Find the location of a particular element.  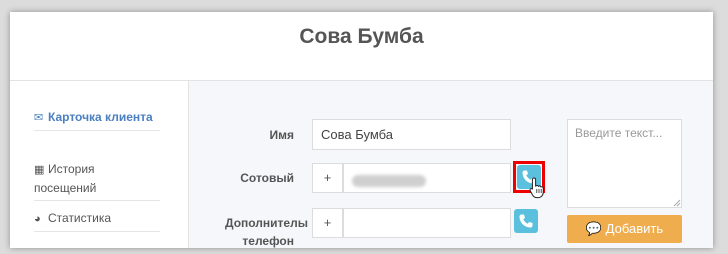

extra-phone-prefix: + is located at coordinates (327, 223).